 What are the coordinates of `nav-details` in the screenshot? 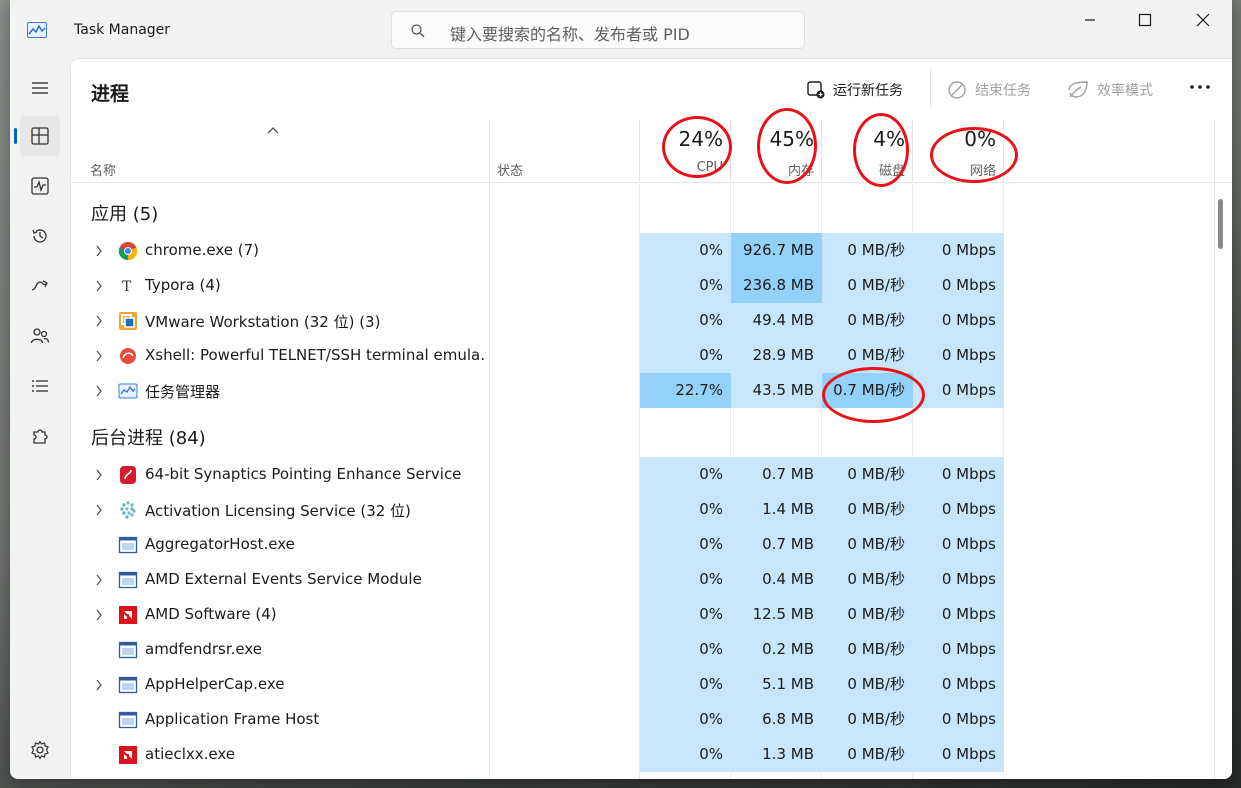 It's located at (40, 386).